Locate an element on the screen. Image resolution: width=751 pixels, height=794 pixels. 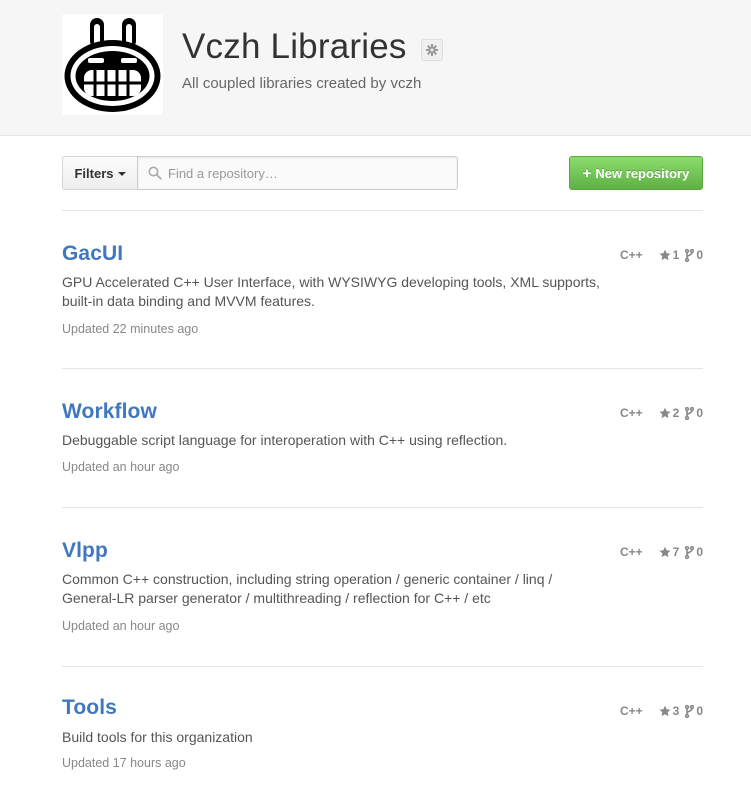
org-avatar is located at coordinates (112, 64).